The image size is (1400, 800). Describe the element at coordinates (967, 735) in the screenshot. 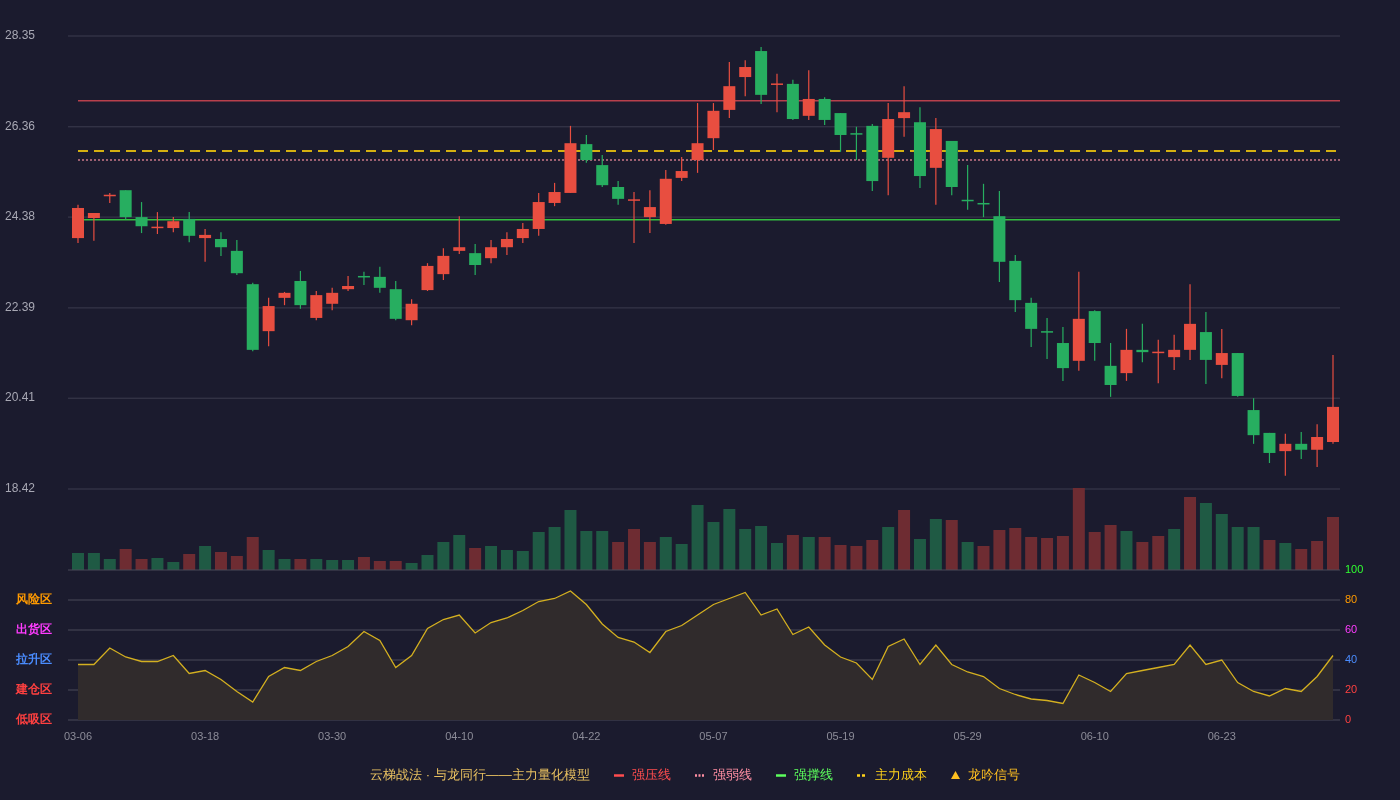

I see `date-label: 05-29` at that location.